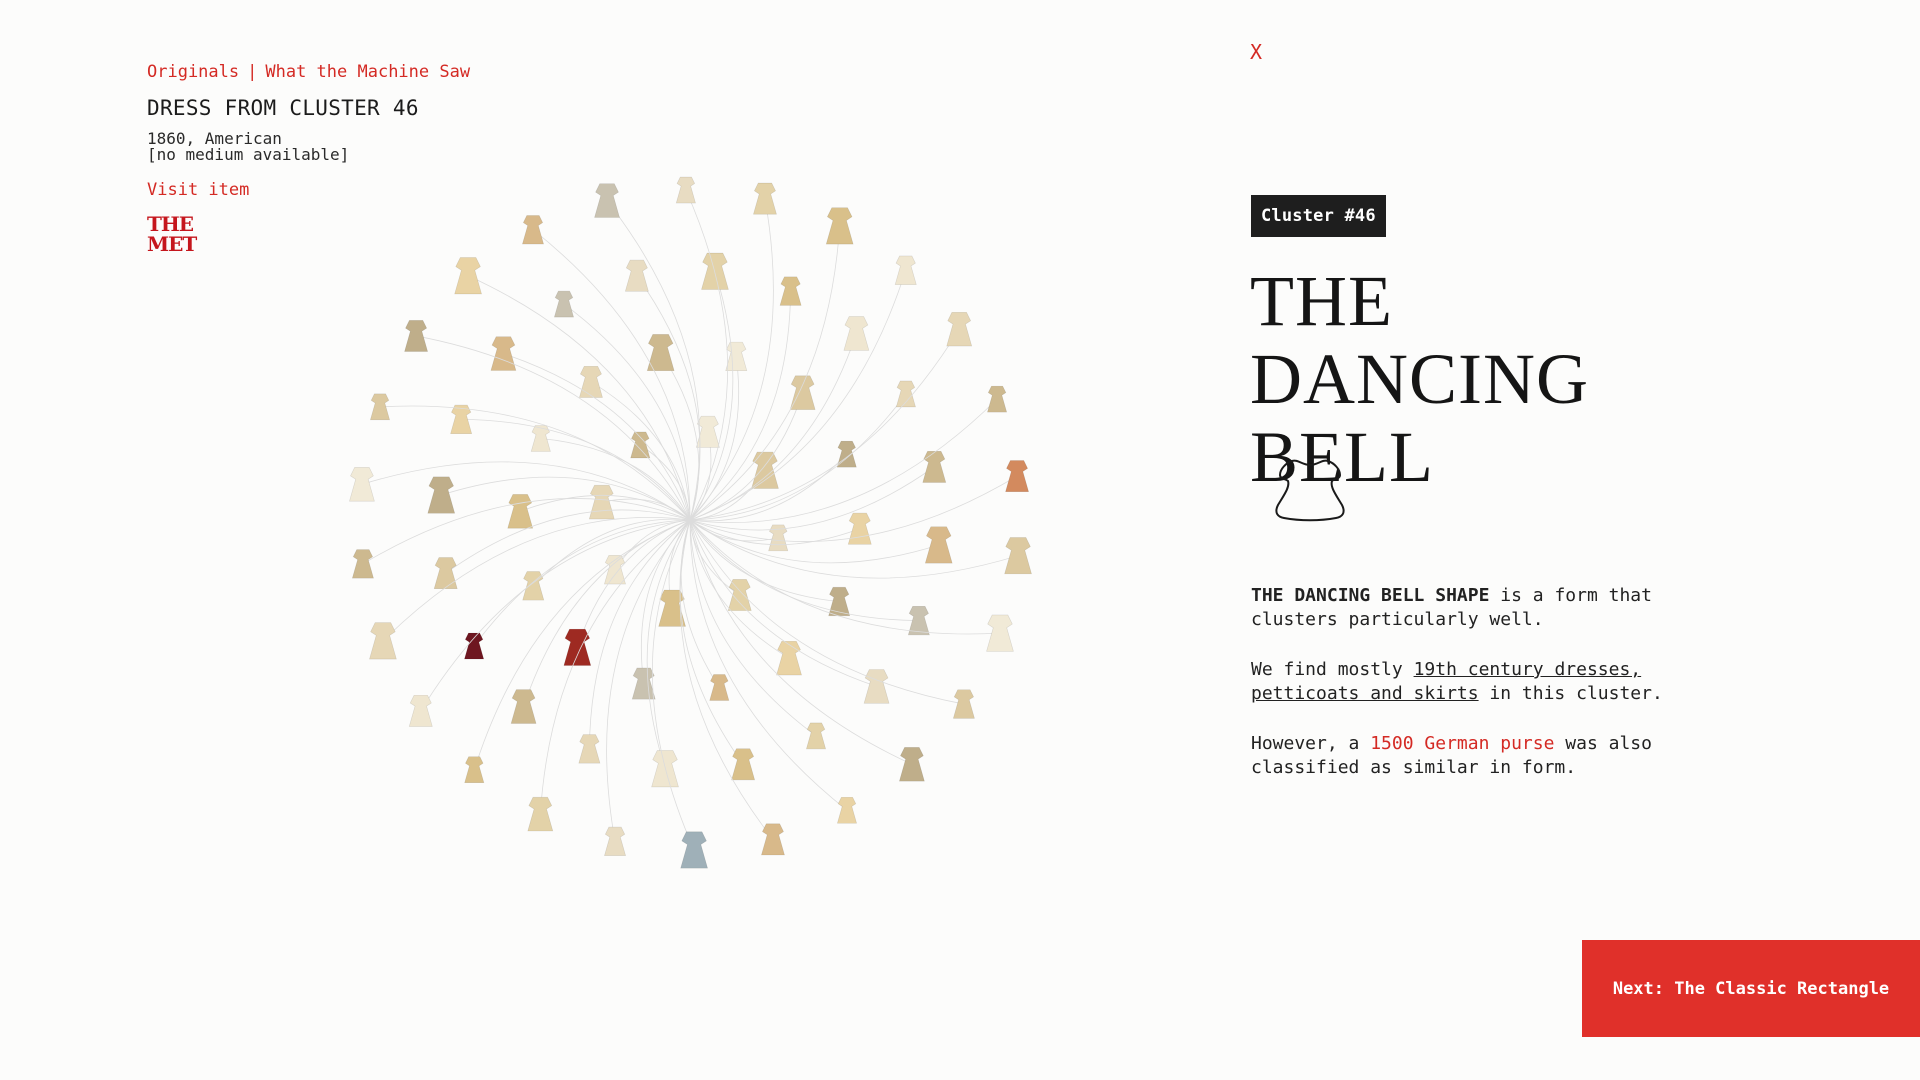 The height and width of the screenshot is (1080, 1920). What do you see at coordinates (1310, 492) in the screenshot?
I see `bell-dress-outline-icon` at bounding box center [1310, 492].